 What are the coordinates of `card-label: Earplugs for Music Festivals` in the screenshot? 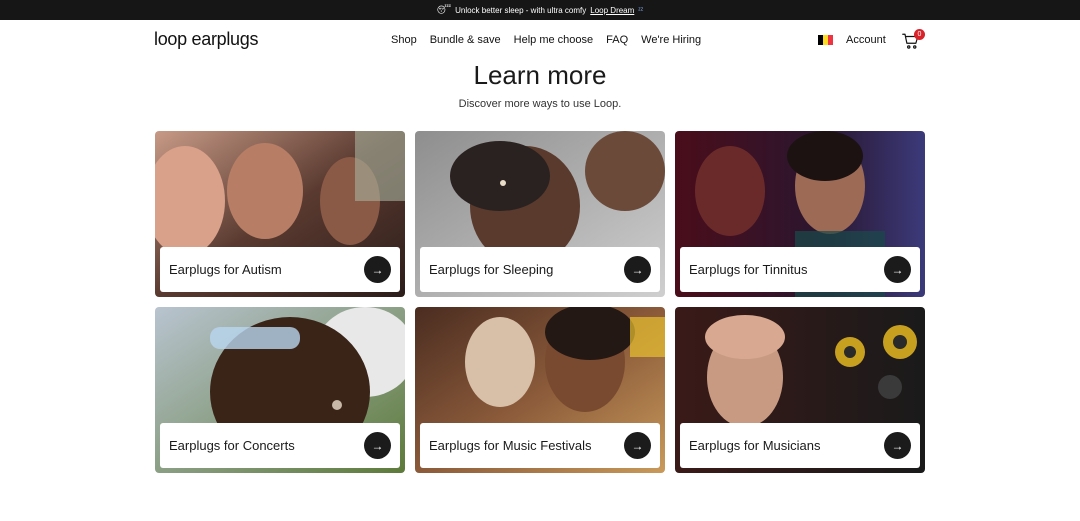 It's located at (510, 445).